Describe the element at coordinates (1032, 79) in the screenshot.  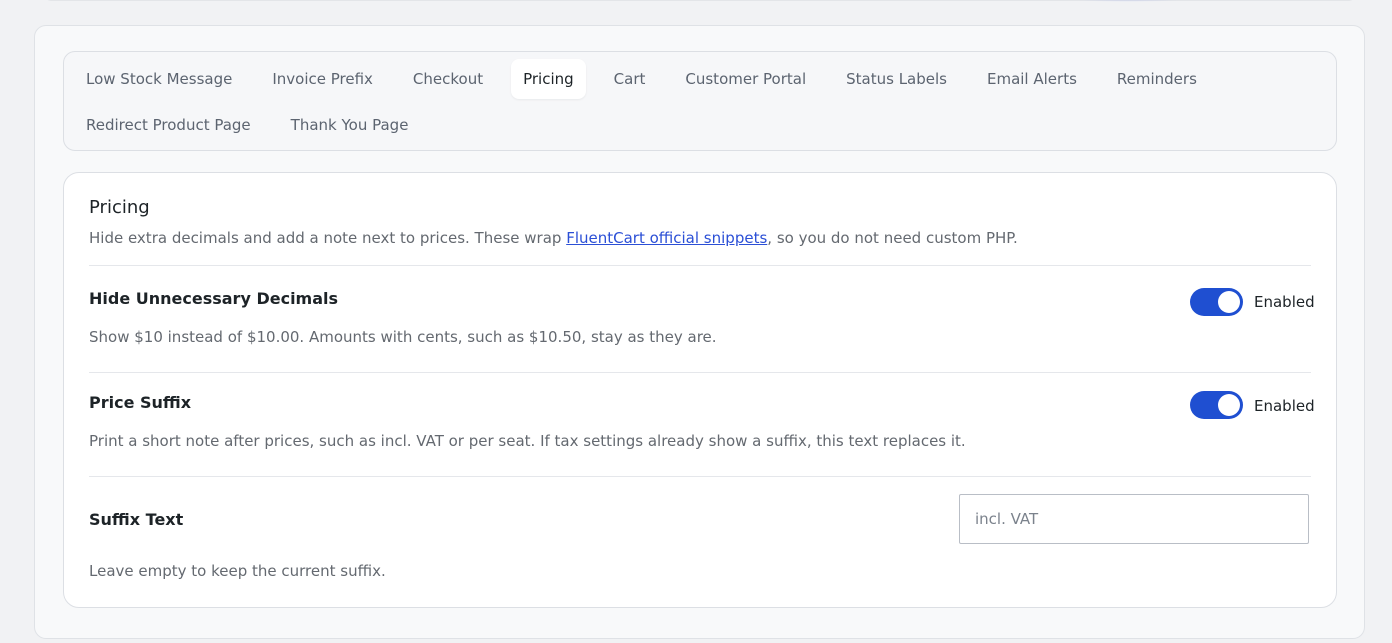
I see `tab-email-alerts: Email Alerts` at that location.